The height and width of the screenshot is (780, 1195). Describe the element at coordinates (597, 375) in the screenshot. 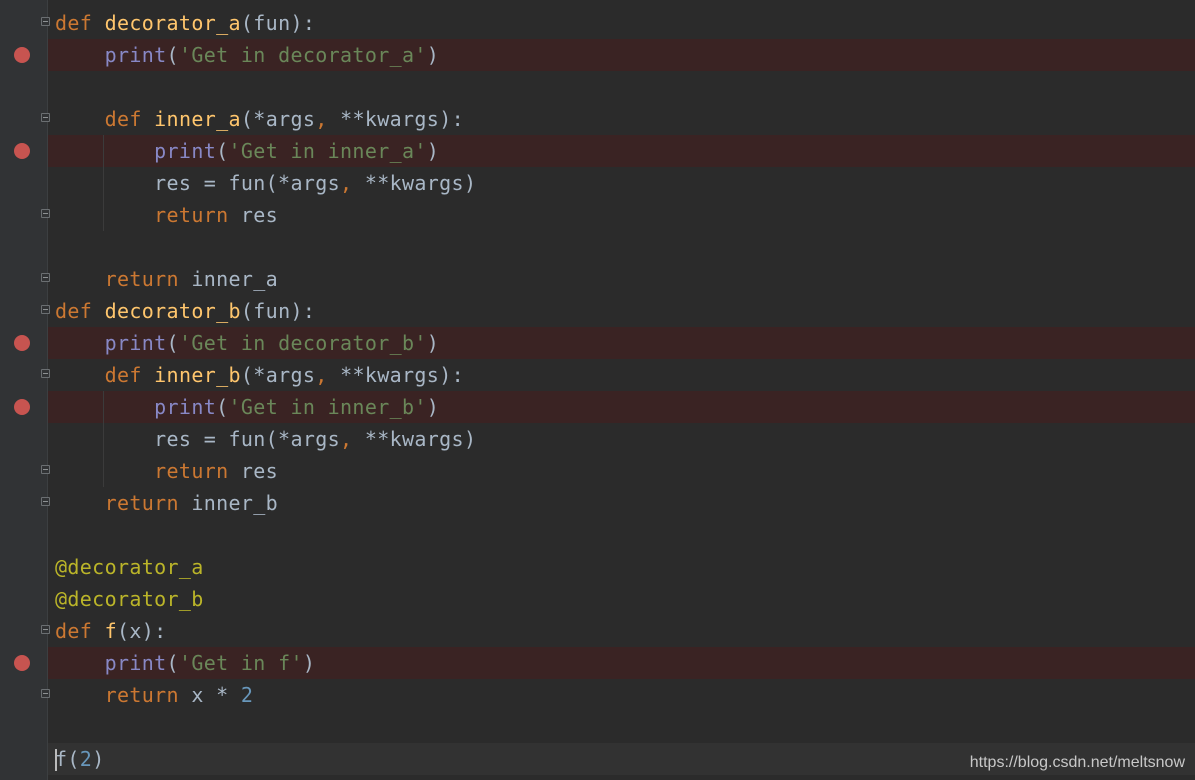

I see `code-line: def inner_b(*args, **kwargs):` at that location.